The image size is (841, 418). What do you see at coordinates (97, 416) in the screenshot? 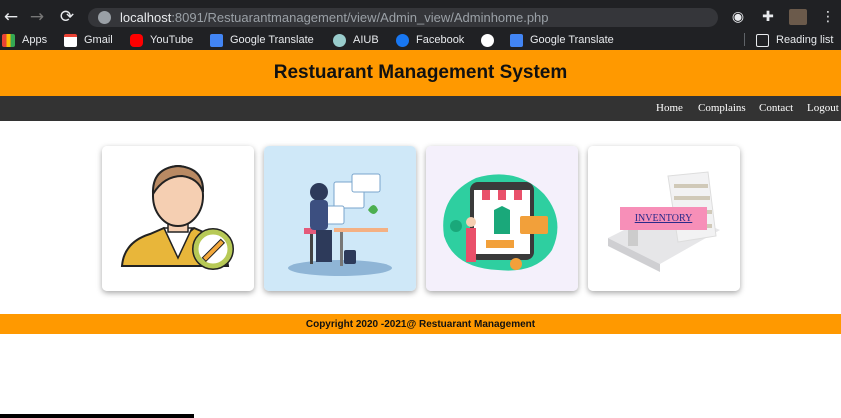
I see `taskbar-fragment` at bounding box center [97, 416].